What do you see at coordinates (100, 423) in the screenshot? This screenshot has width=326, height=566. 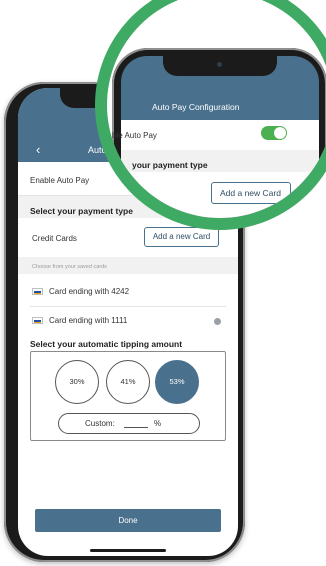 I see `custom-tip-label: Custom:` at bounding box center [100, 423].